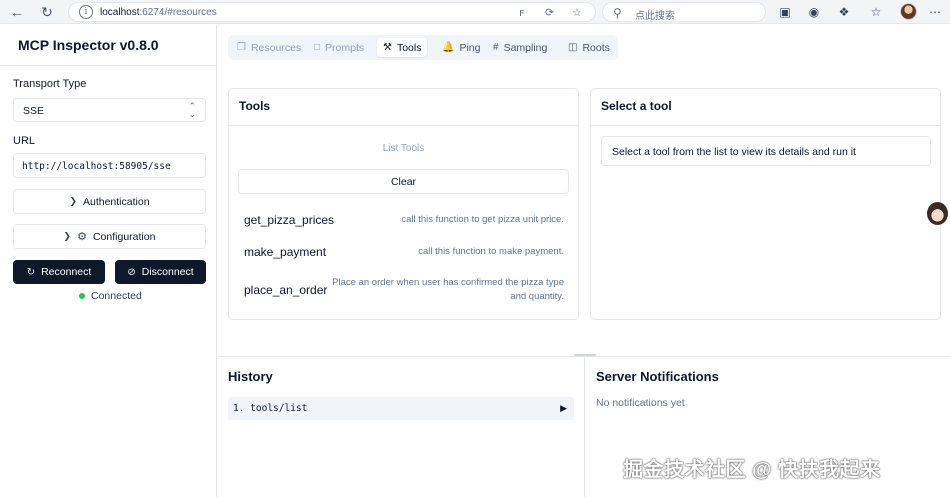 Image resolution: width=950 pixels, height=497 pixels. Describe the element at coordinates (684, 12) in the screenshot. I see `browser-search: ⚲ 点此搜索` at that location.